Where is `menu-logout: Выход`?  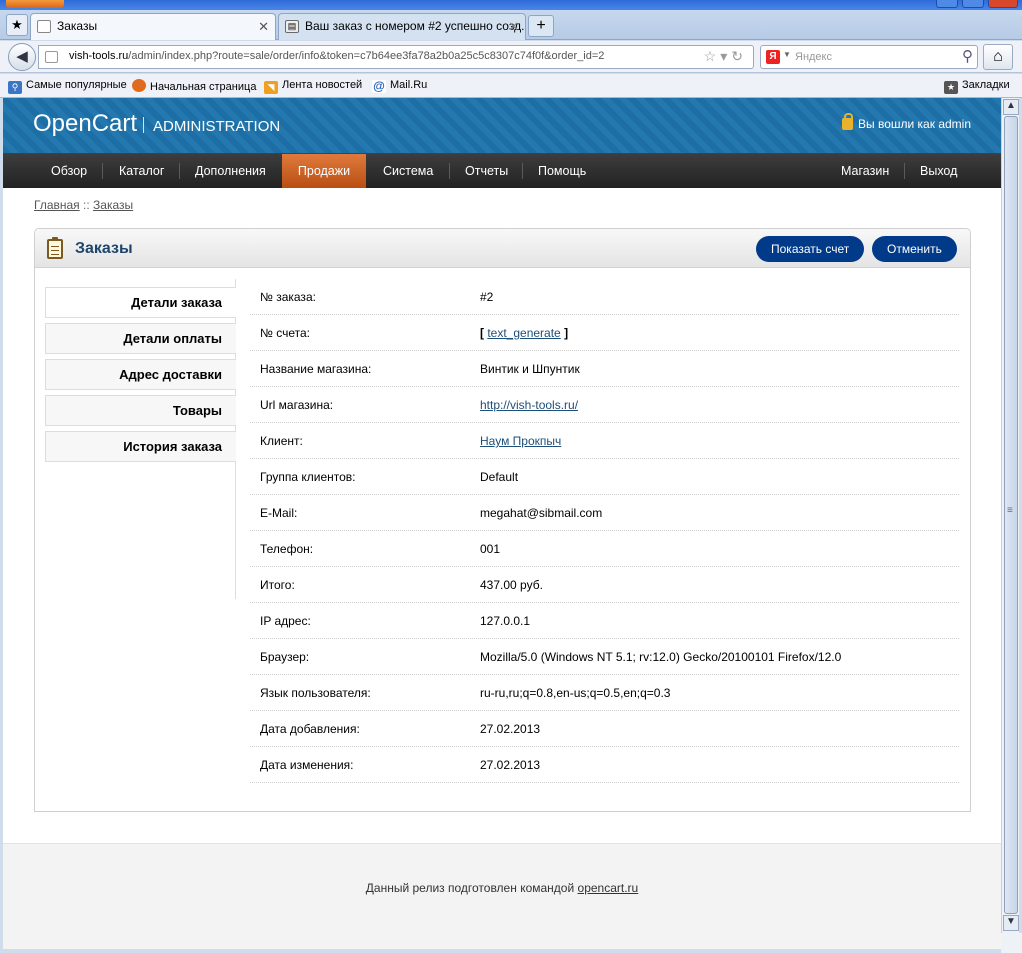
menu-logout: Выход is located at coordinates (938, 171).